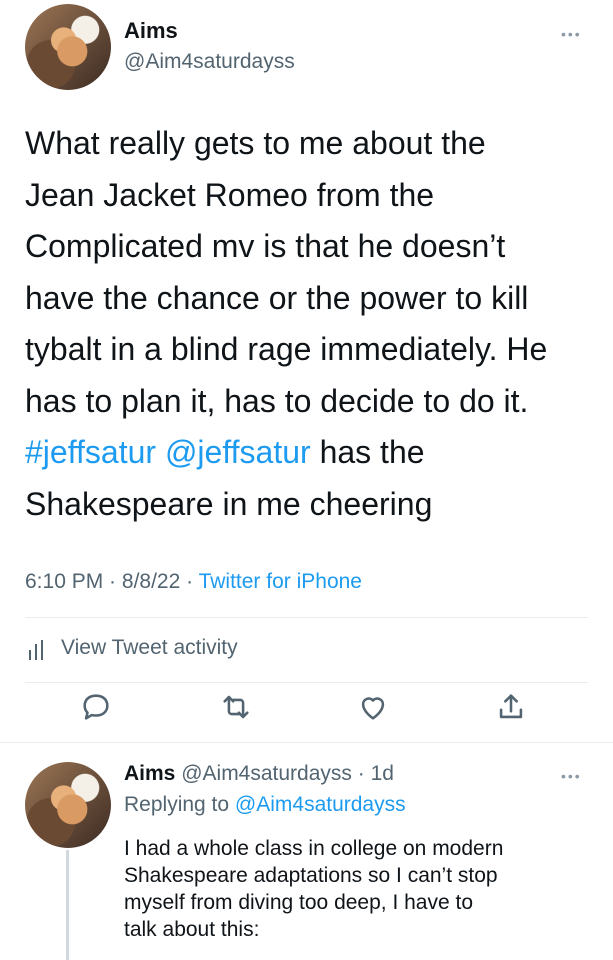 The image size is (613, 960). Describe the element at coordinates (64, 581) in the screenshot. I see `tweet-time: 6:10 PM` at that location.